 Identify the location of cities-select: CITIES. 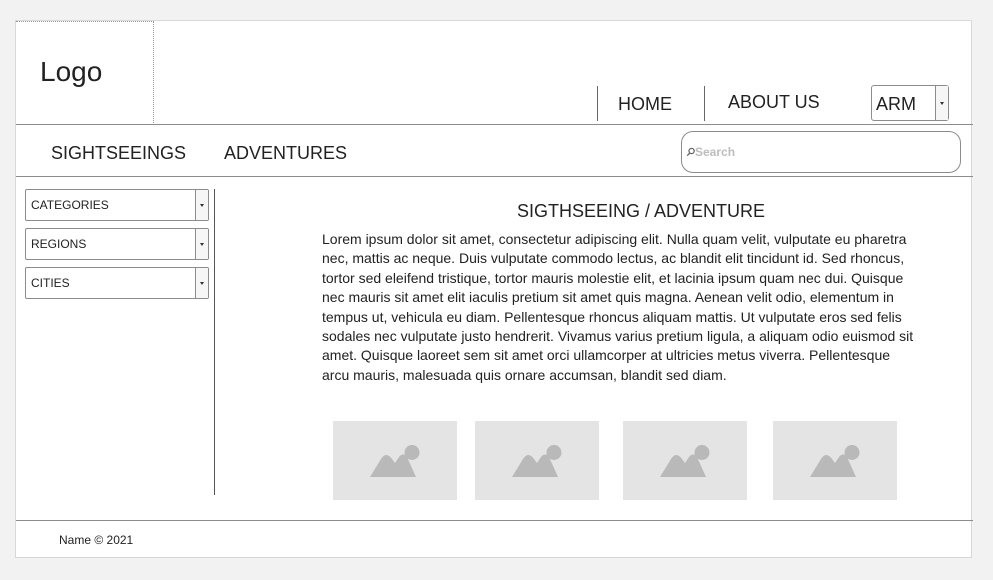
(117, 283).